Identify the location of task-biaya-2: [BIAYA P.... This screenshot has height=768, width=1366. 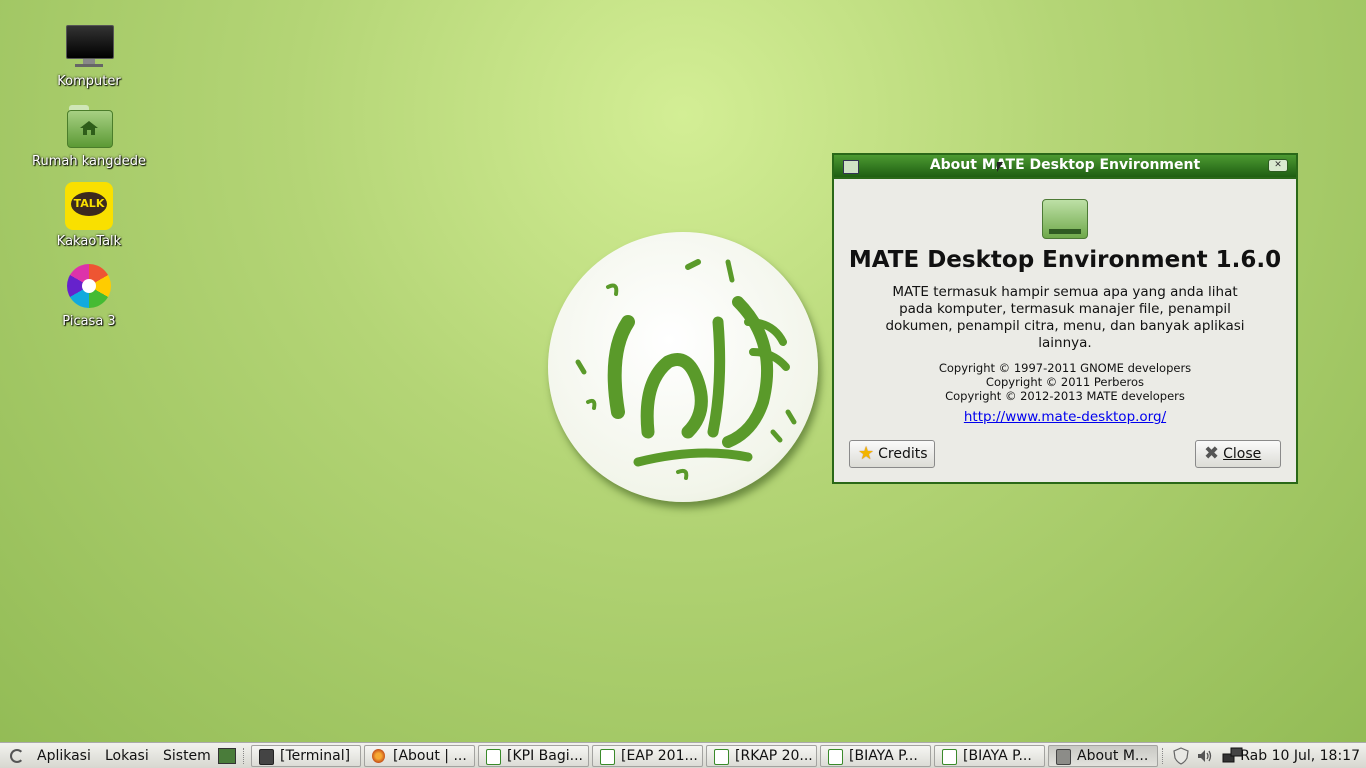
(989, 756).